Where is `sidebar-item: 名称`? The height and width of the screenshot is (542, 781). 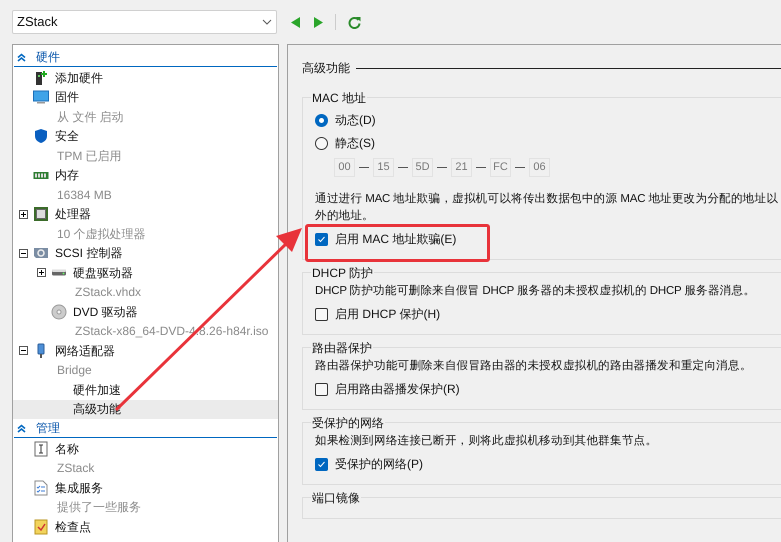 sidebar-item: 名称 is located at coordinates (145, 448).